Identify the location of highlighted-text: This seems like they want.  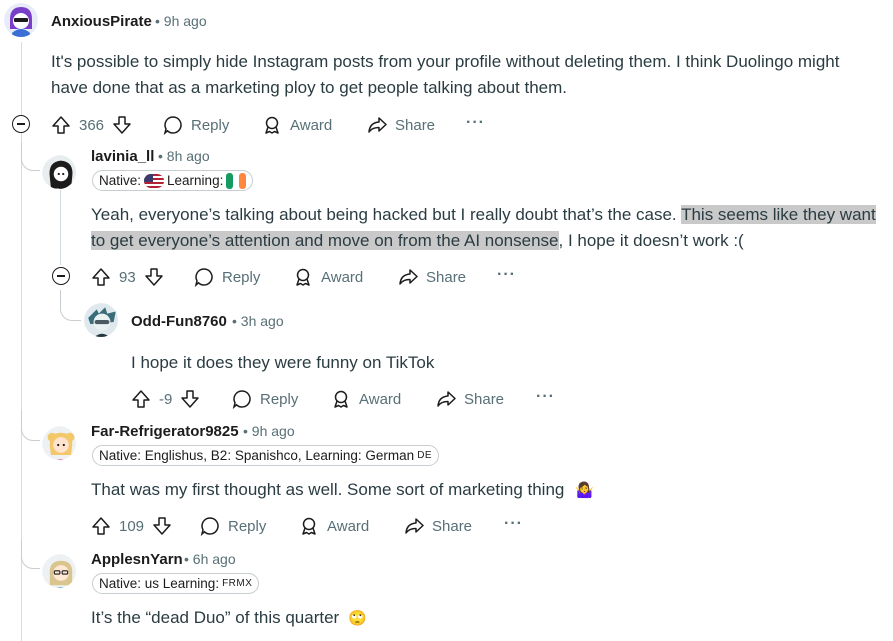
(778, 214).